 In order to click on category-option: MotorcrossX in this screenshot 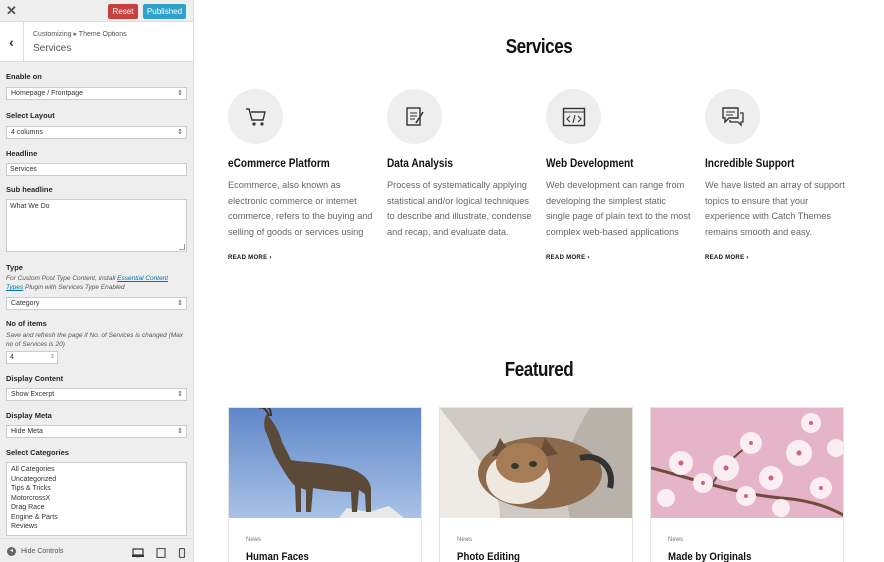, I will do `click(96, 499)`.